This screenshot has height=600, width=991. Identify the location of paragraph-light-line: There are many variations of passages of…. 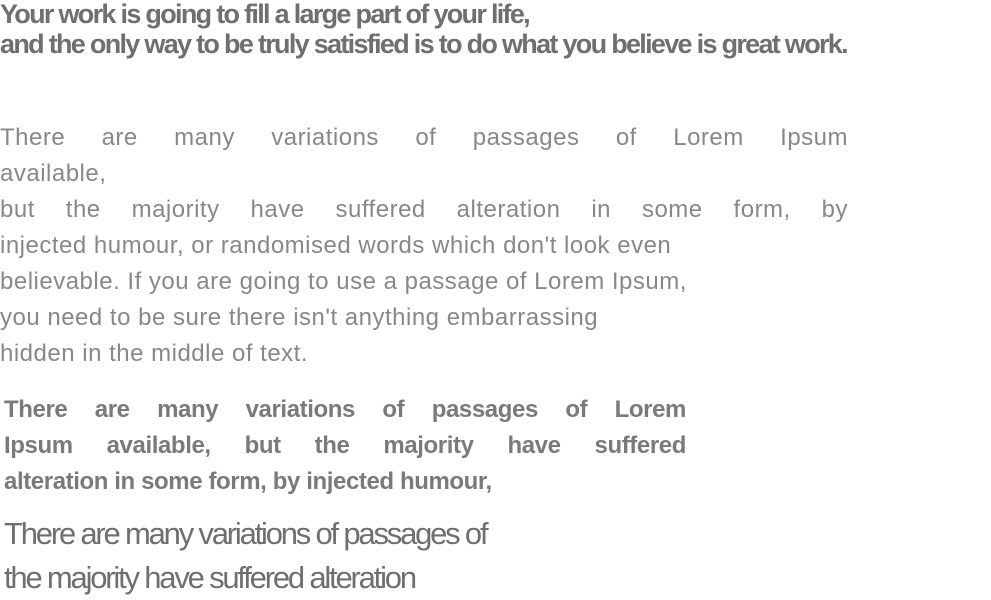
(424, 137).